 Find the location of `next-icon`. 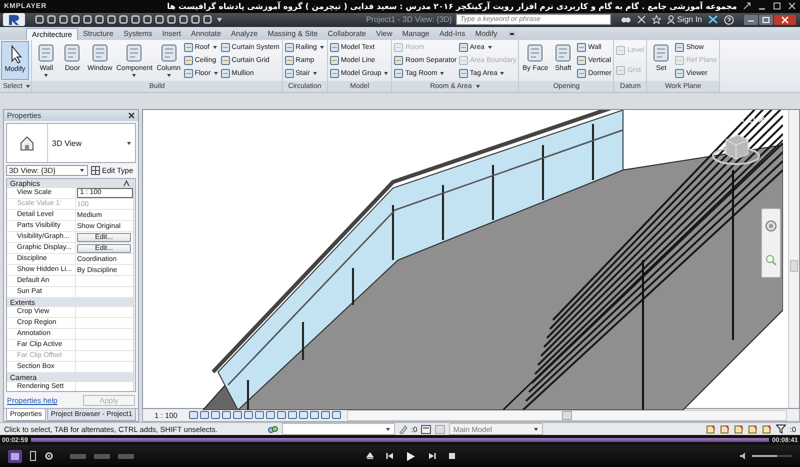

next-icon is located at coordinates (432, 456).